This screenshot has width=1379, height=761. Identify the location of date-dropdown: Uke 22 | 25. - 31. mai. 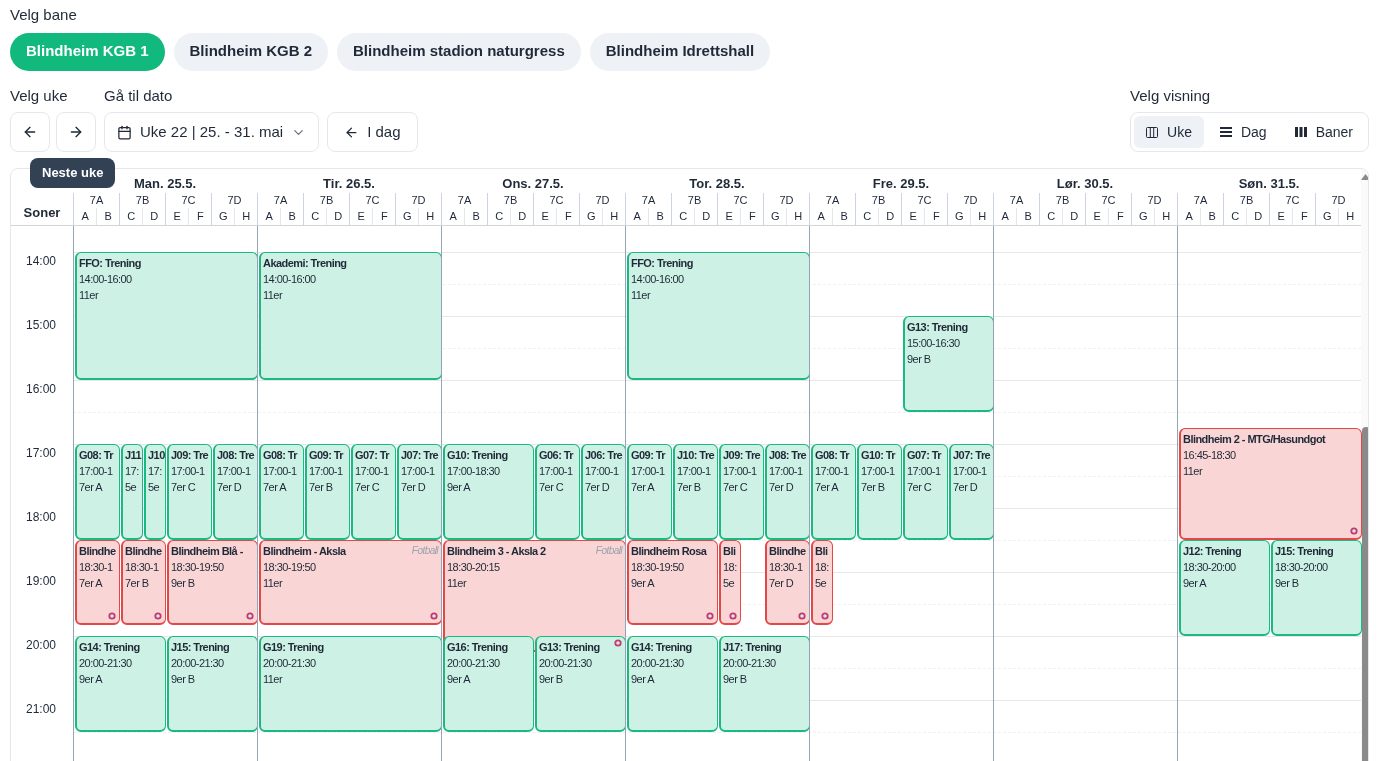
(212, 132).